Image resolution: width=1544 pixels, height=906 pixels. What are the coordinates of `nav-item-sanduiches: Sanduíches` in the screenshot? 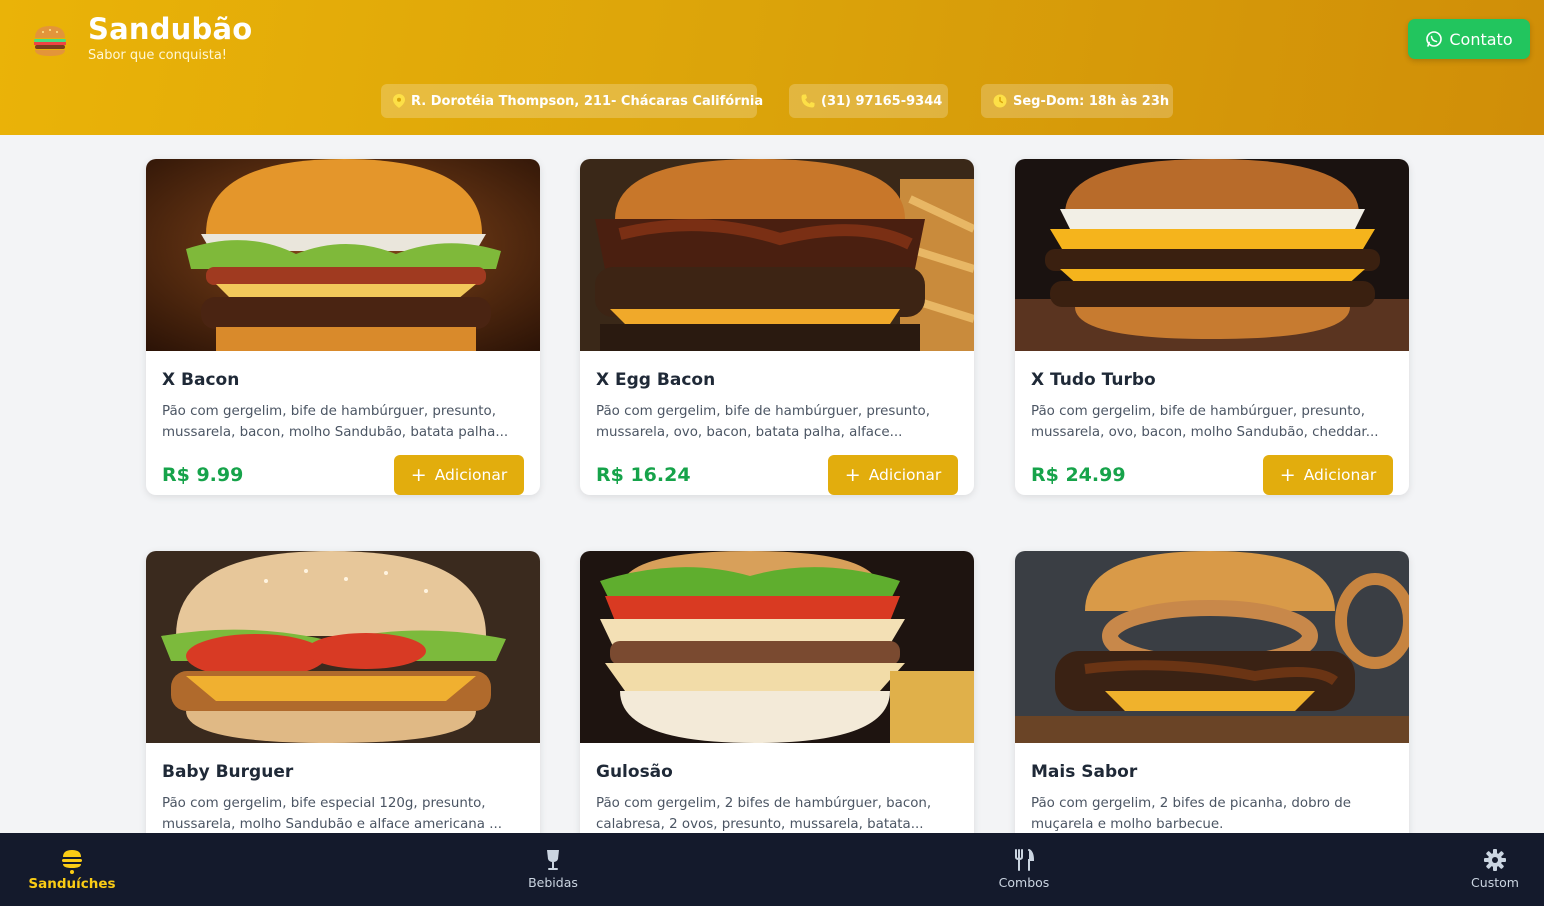 It's located at (72, 869).